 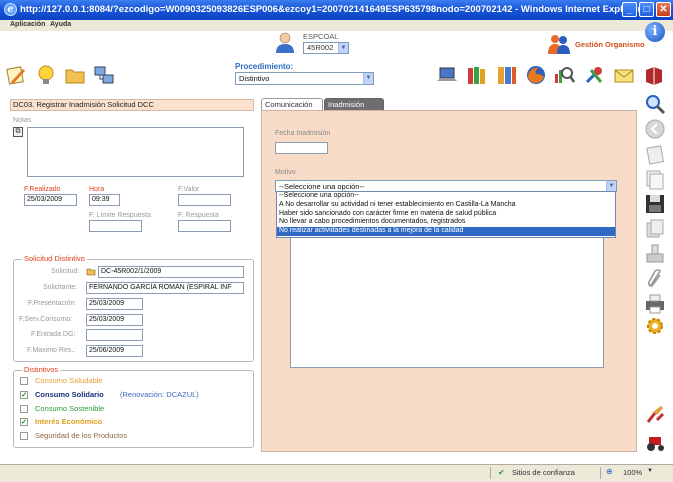 I want to click on fecha-inadmision-input, so click(x=301, y=148).